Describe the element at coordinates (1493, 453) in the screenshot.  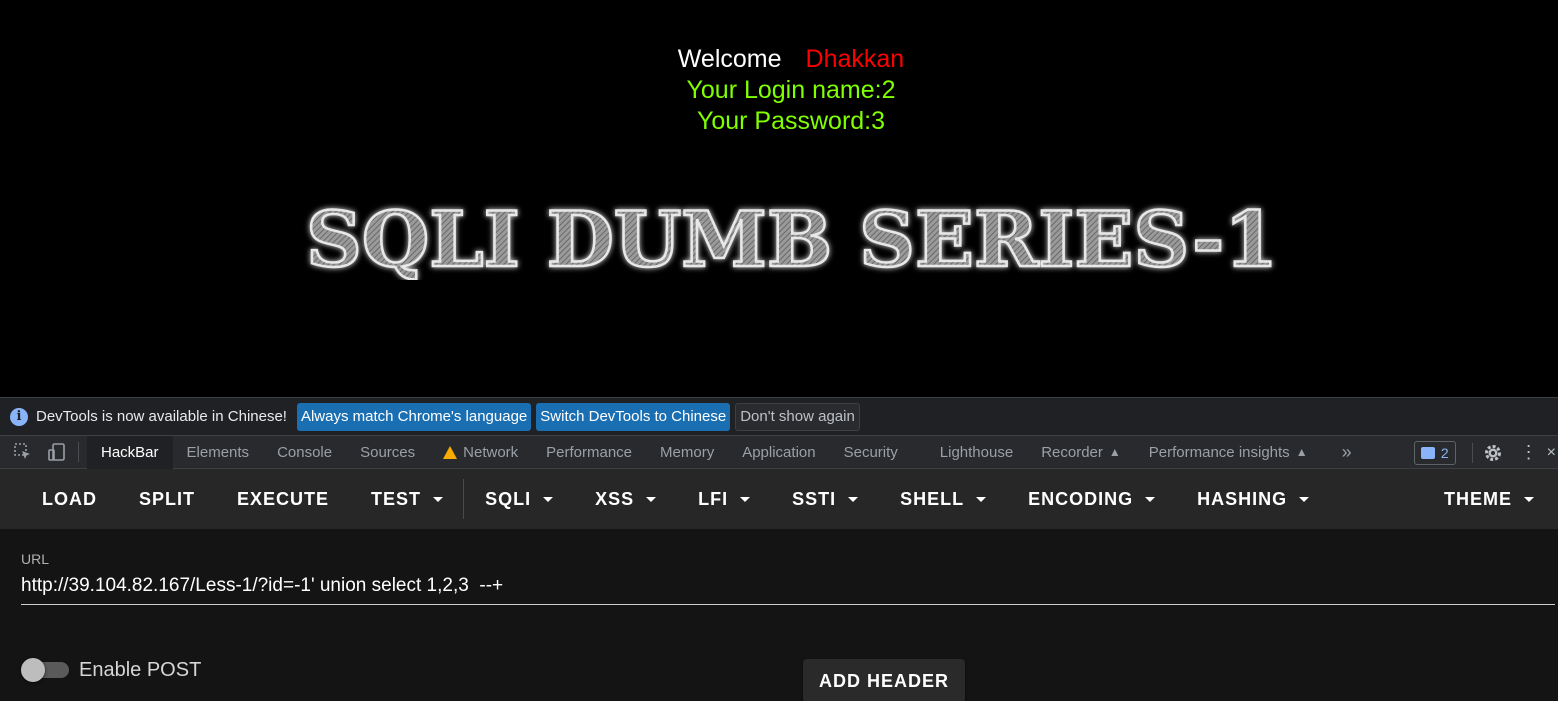
I see `gear-icon` at that location.